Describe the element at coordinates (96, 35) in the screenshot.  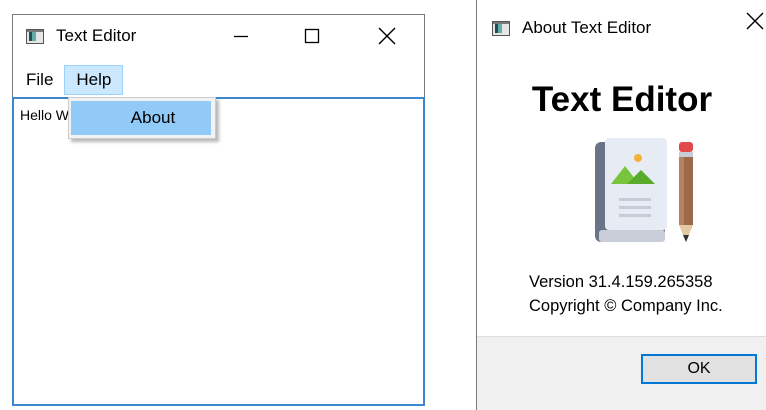
I see `editor-title: Text Editor` at that location.